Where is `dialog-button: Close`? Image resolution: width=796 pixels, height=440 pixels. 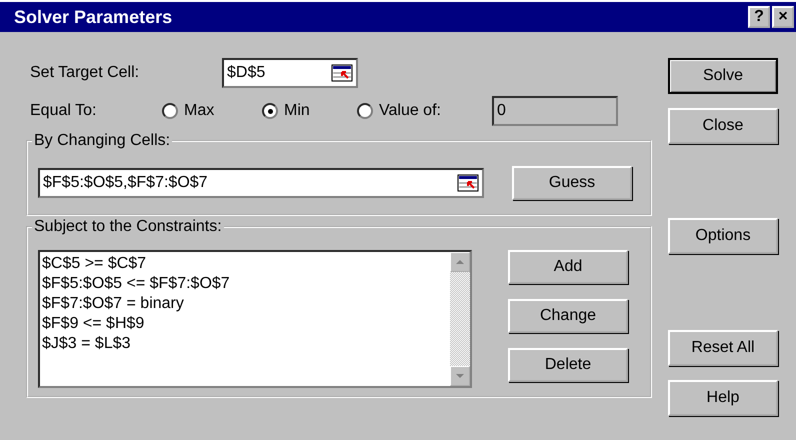 dialog-button: Close is located at coordinates (723, 126).